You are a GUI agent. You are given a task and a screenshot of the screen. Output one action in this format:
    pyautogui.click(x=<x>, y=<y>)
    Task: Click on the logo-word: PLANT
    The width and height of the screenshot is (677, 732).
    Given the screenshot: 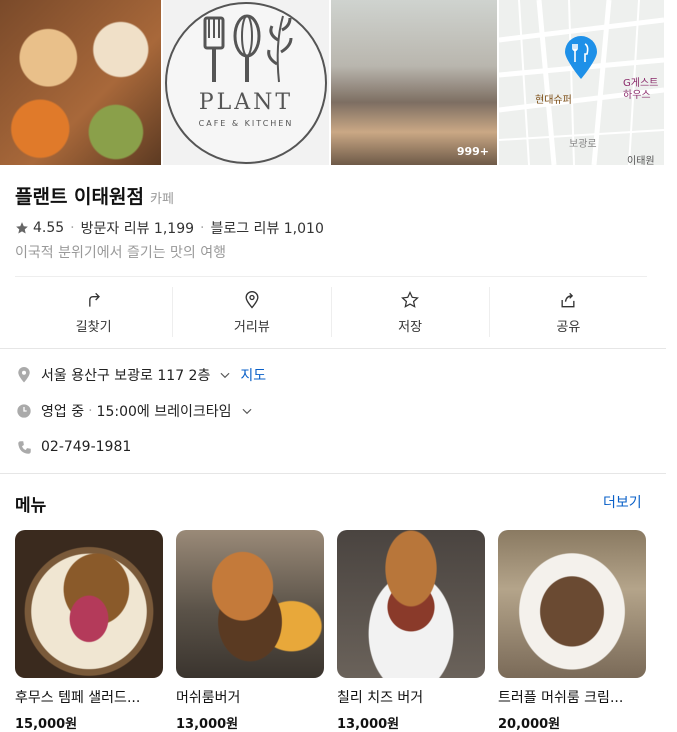 What is the action you would take?
    pyautogui.click(x=246, y=102)
    